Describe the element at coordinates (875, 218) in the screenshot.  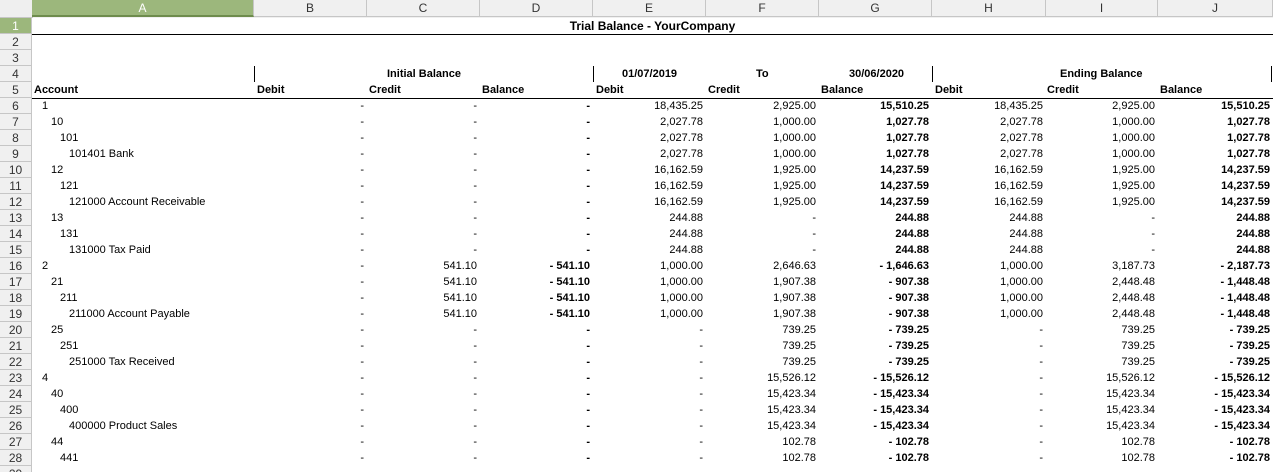
I see `cell-g: 244.88` at that location.